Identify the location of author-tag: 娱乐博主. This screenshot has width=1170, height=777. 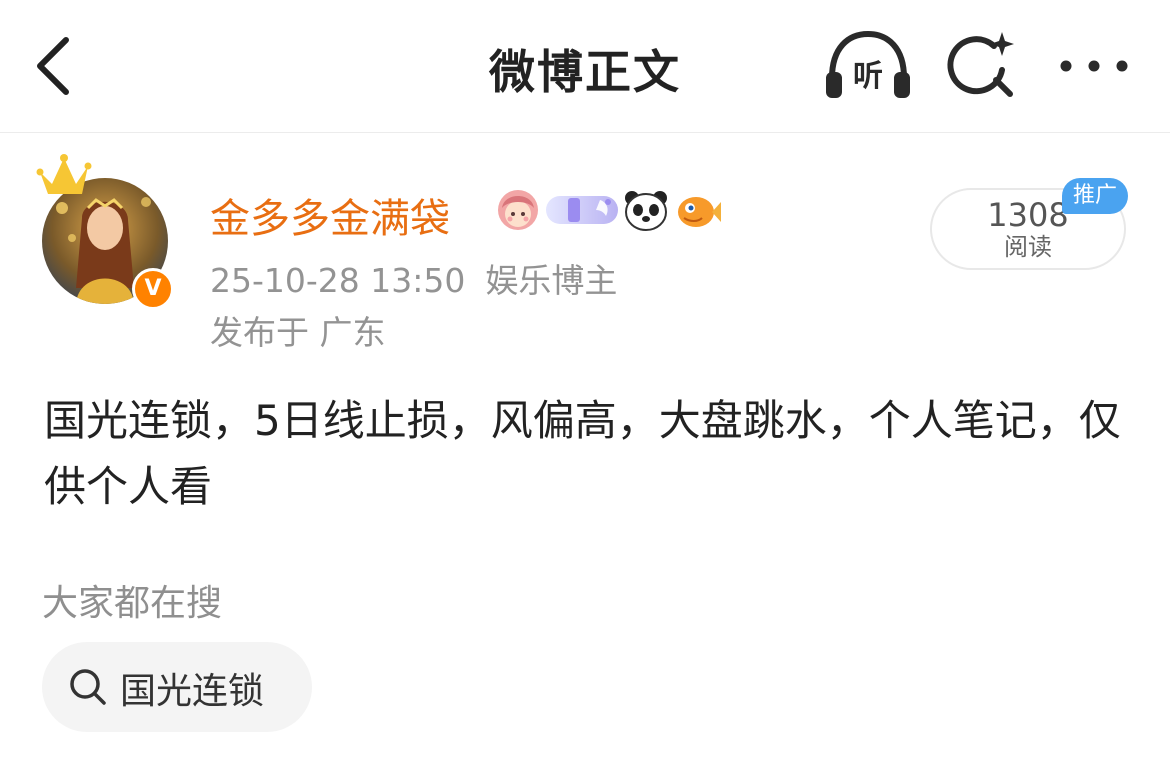
(551, 280).